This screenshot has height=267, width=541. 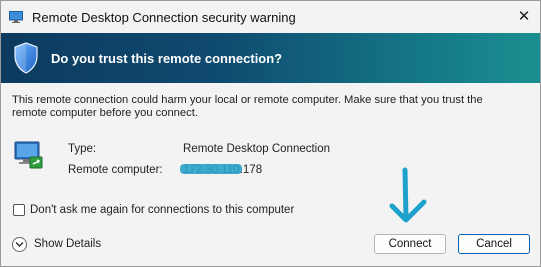 What do you see at coordinates (211, 169) in the screenshot?
I see `redaction-scribble` at bounding box center [211, 169].